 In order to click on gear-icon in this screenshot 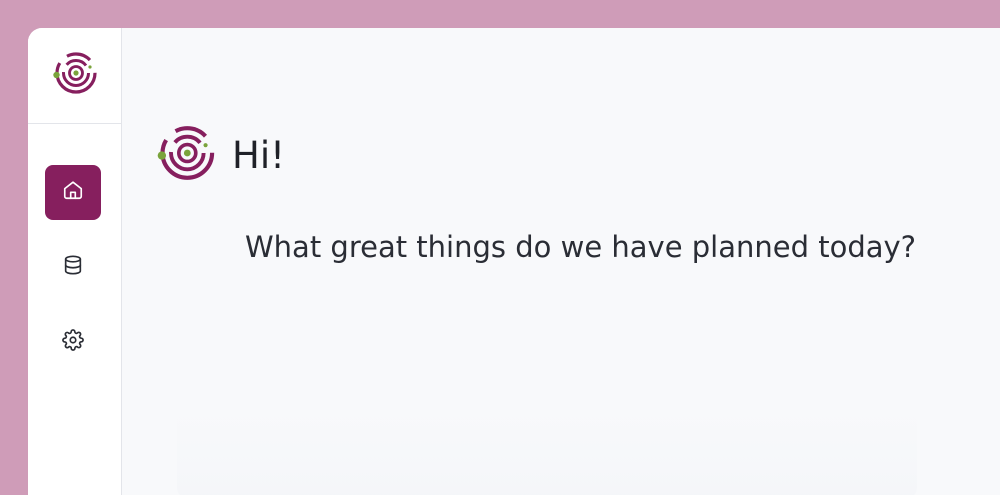, I will do `click(73, 342)`.